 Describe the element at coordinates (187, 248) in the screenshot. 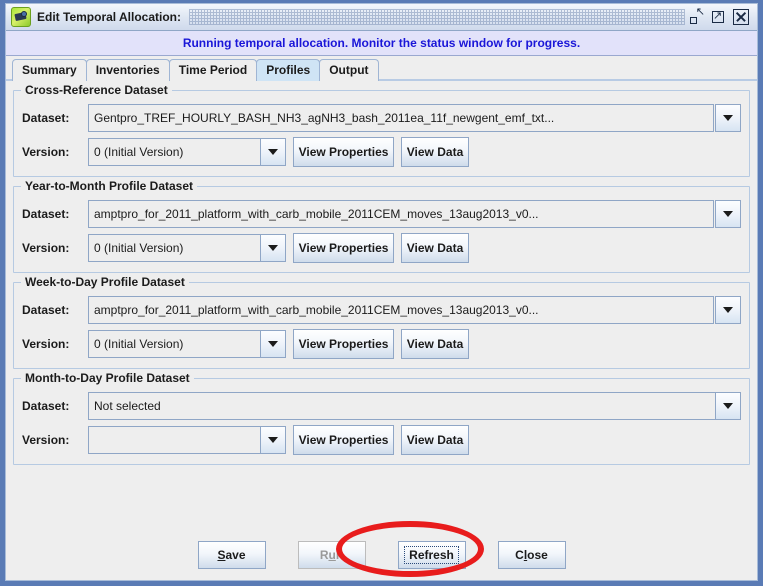

I see `year-to-month-version-combo: 0 (Initial Version)` at that location.